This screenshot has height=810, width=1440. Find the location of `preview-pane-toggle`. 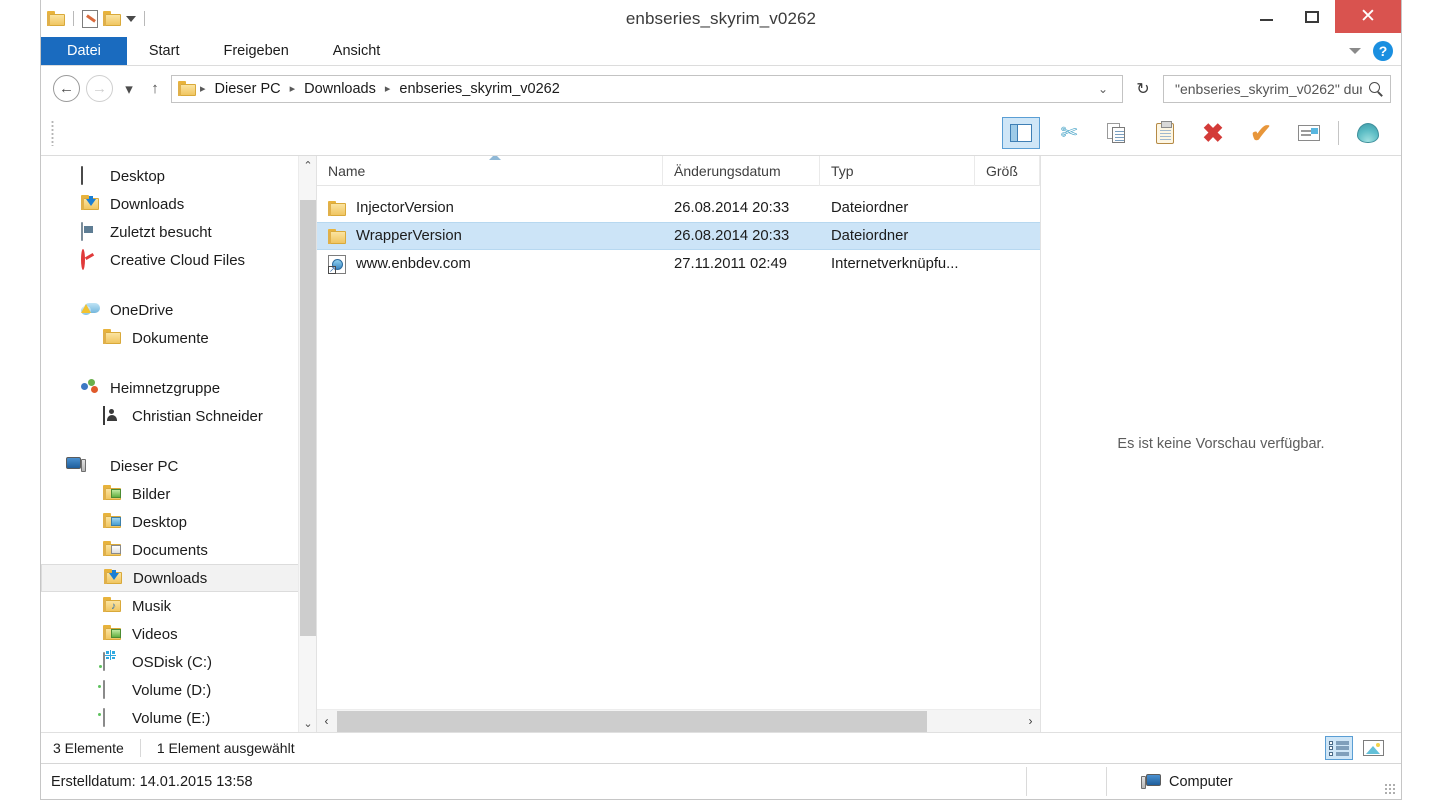

preview-pane-toggle is located at coordinates (1021, 133).